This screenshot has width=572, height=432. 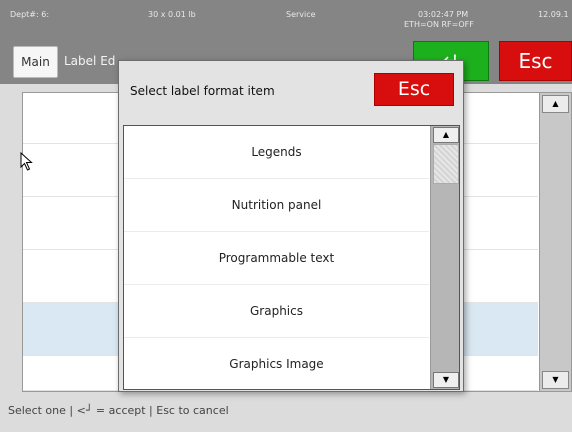 I want to click on footer-hint: Select one | <┘ = accept | Esc to cancel, so click(x=118, y=410).